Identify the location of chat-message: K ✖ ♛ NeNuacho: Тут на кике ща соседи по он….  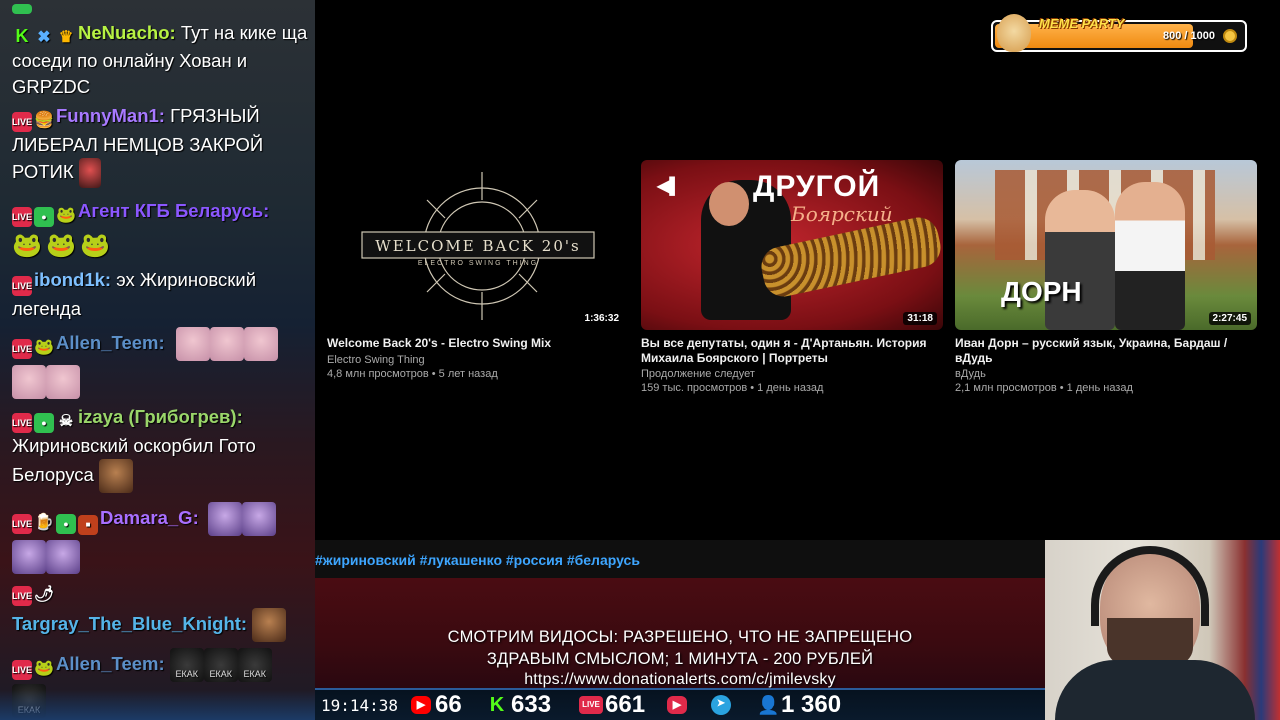
(160, 60).